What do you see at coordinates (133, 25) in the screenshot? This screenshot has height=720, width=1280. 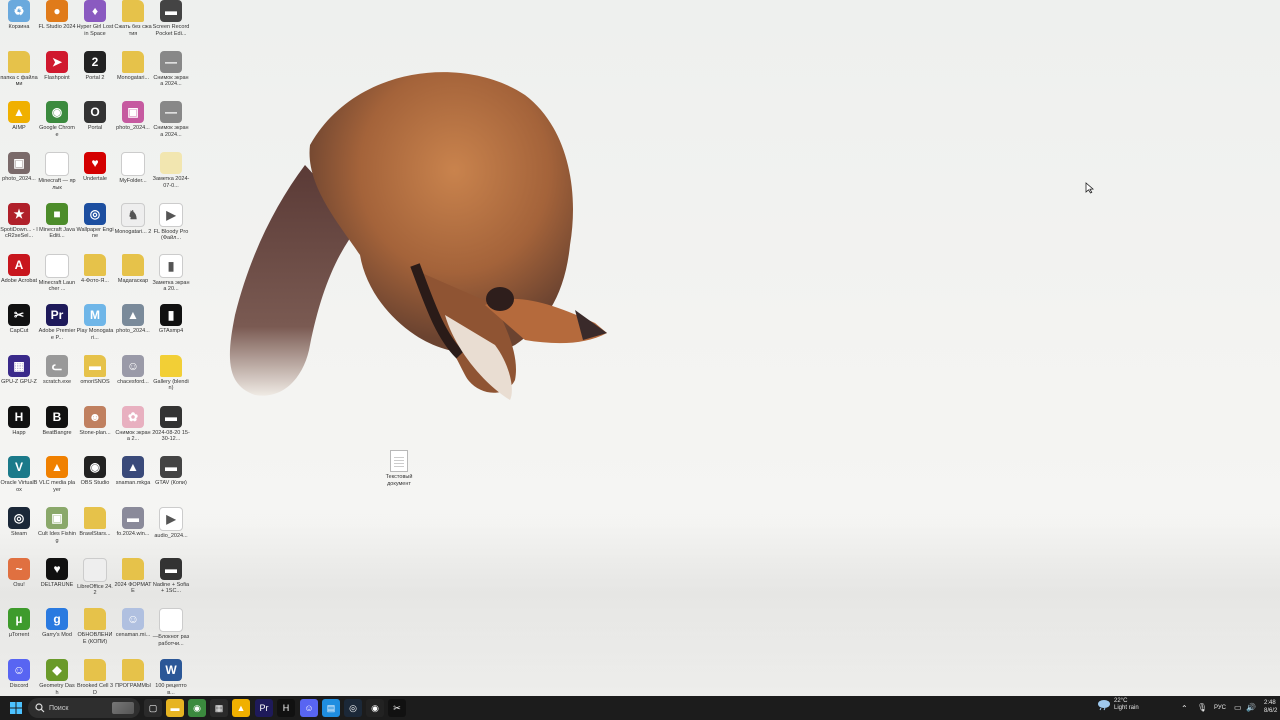 I see `desktop-icon: Сжать без сжатия` at bounding box center [133, 25].